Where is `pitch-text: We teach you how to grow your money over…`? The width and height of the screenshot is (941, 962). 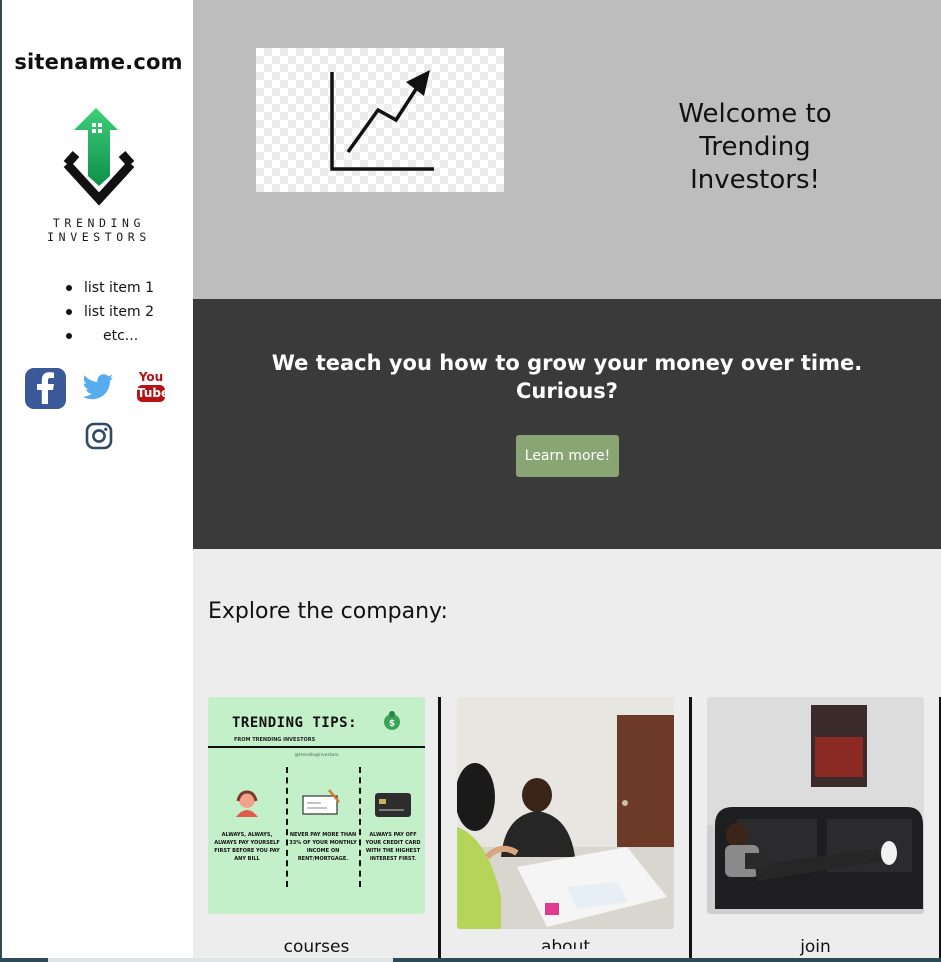 pitch-text: We teach you how to grow your money over… is located at coordinates (567, 377).